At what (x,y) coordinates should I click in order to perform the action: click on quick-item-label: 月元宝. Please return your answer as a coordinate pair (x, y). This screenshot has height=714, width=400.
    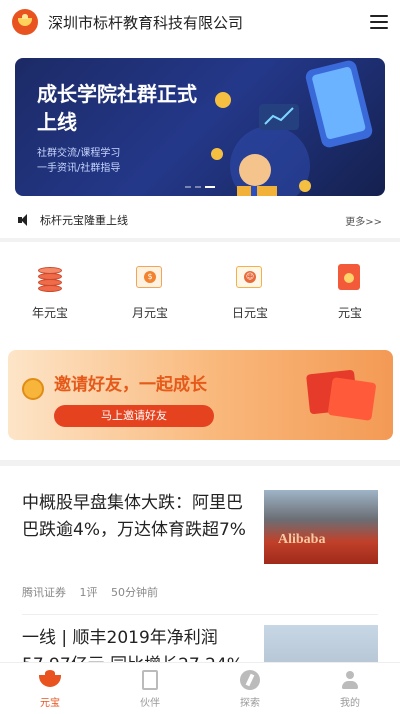
    Looking at the image, I should click on (149, 313).